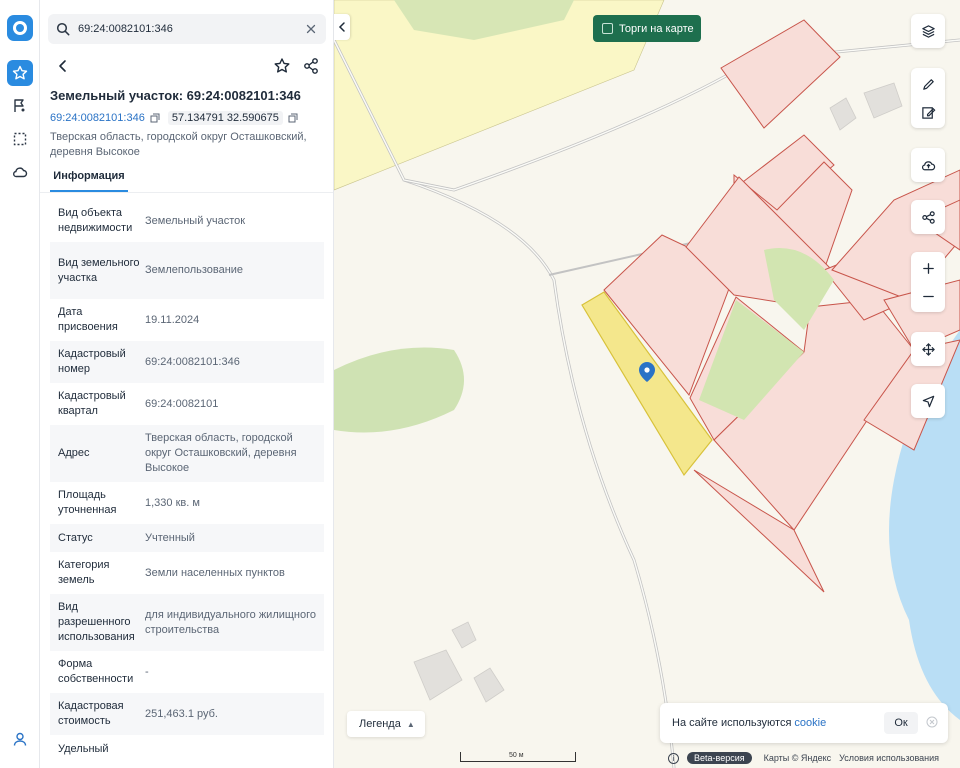 This screenshot has height=768, width=960. I want to click on property-row: Кадастровая стоимость 251,463.1 руб., so click(187, 714).